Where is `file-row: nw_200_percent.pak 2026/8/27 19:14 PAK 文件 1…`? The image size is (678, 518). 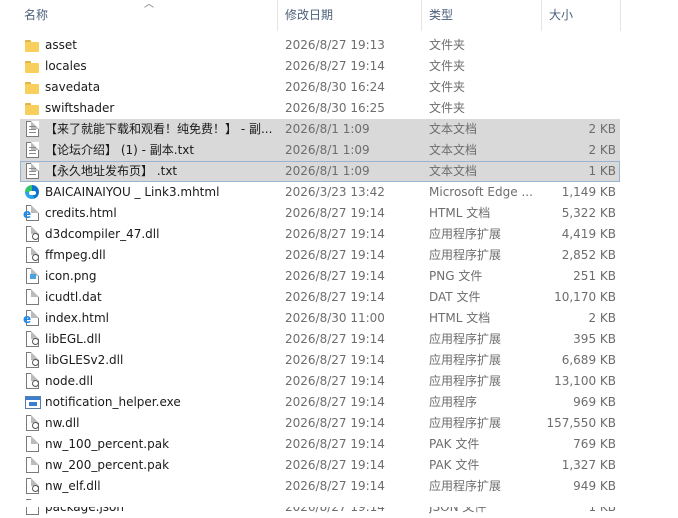
file-row: nw_200_percent.pak 2026/8/27 19:14 PAK 文件 1… is located at coordinates (320, 465).